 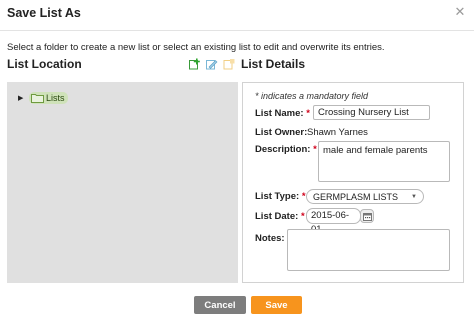 What do you see at coordinates (237, 30) in the screenshot?
I see `title-divider` at bounding box center [237, 30].